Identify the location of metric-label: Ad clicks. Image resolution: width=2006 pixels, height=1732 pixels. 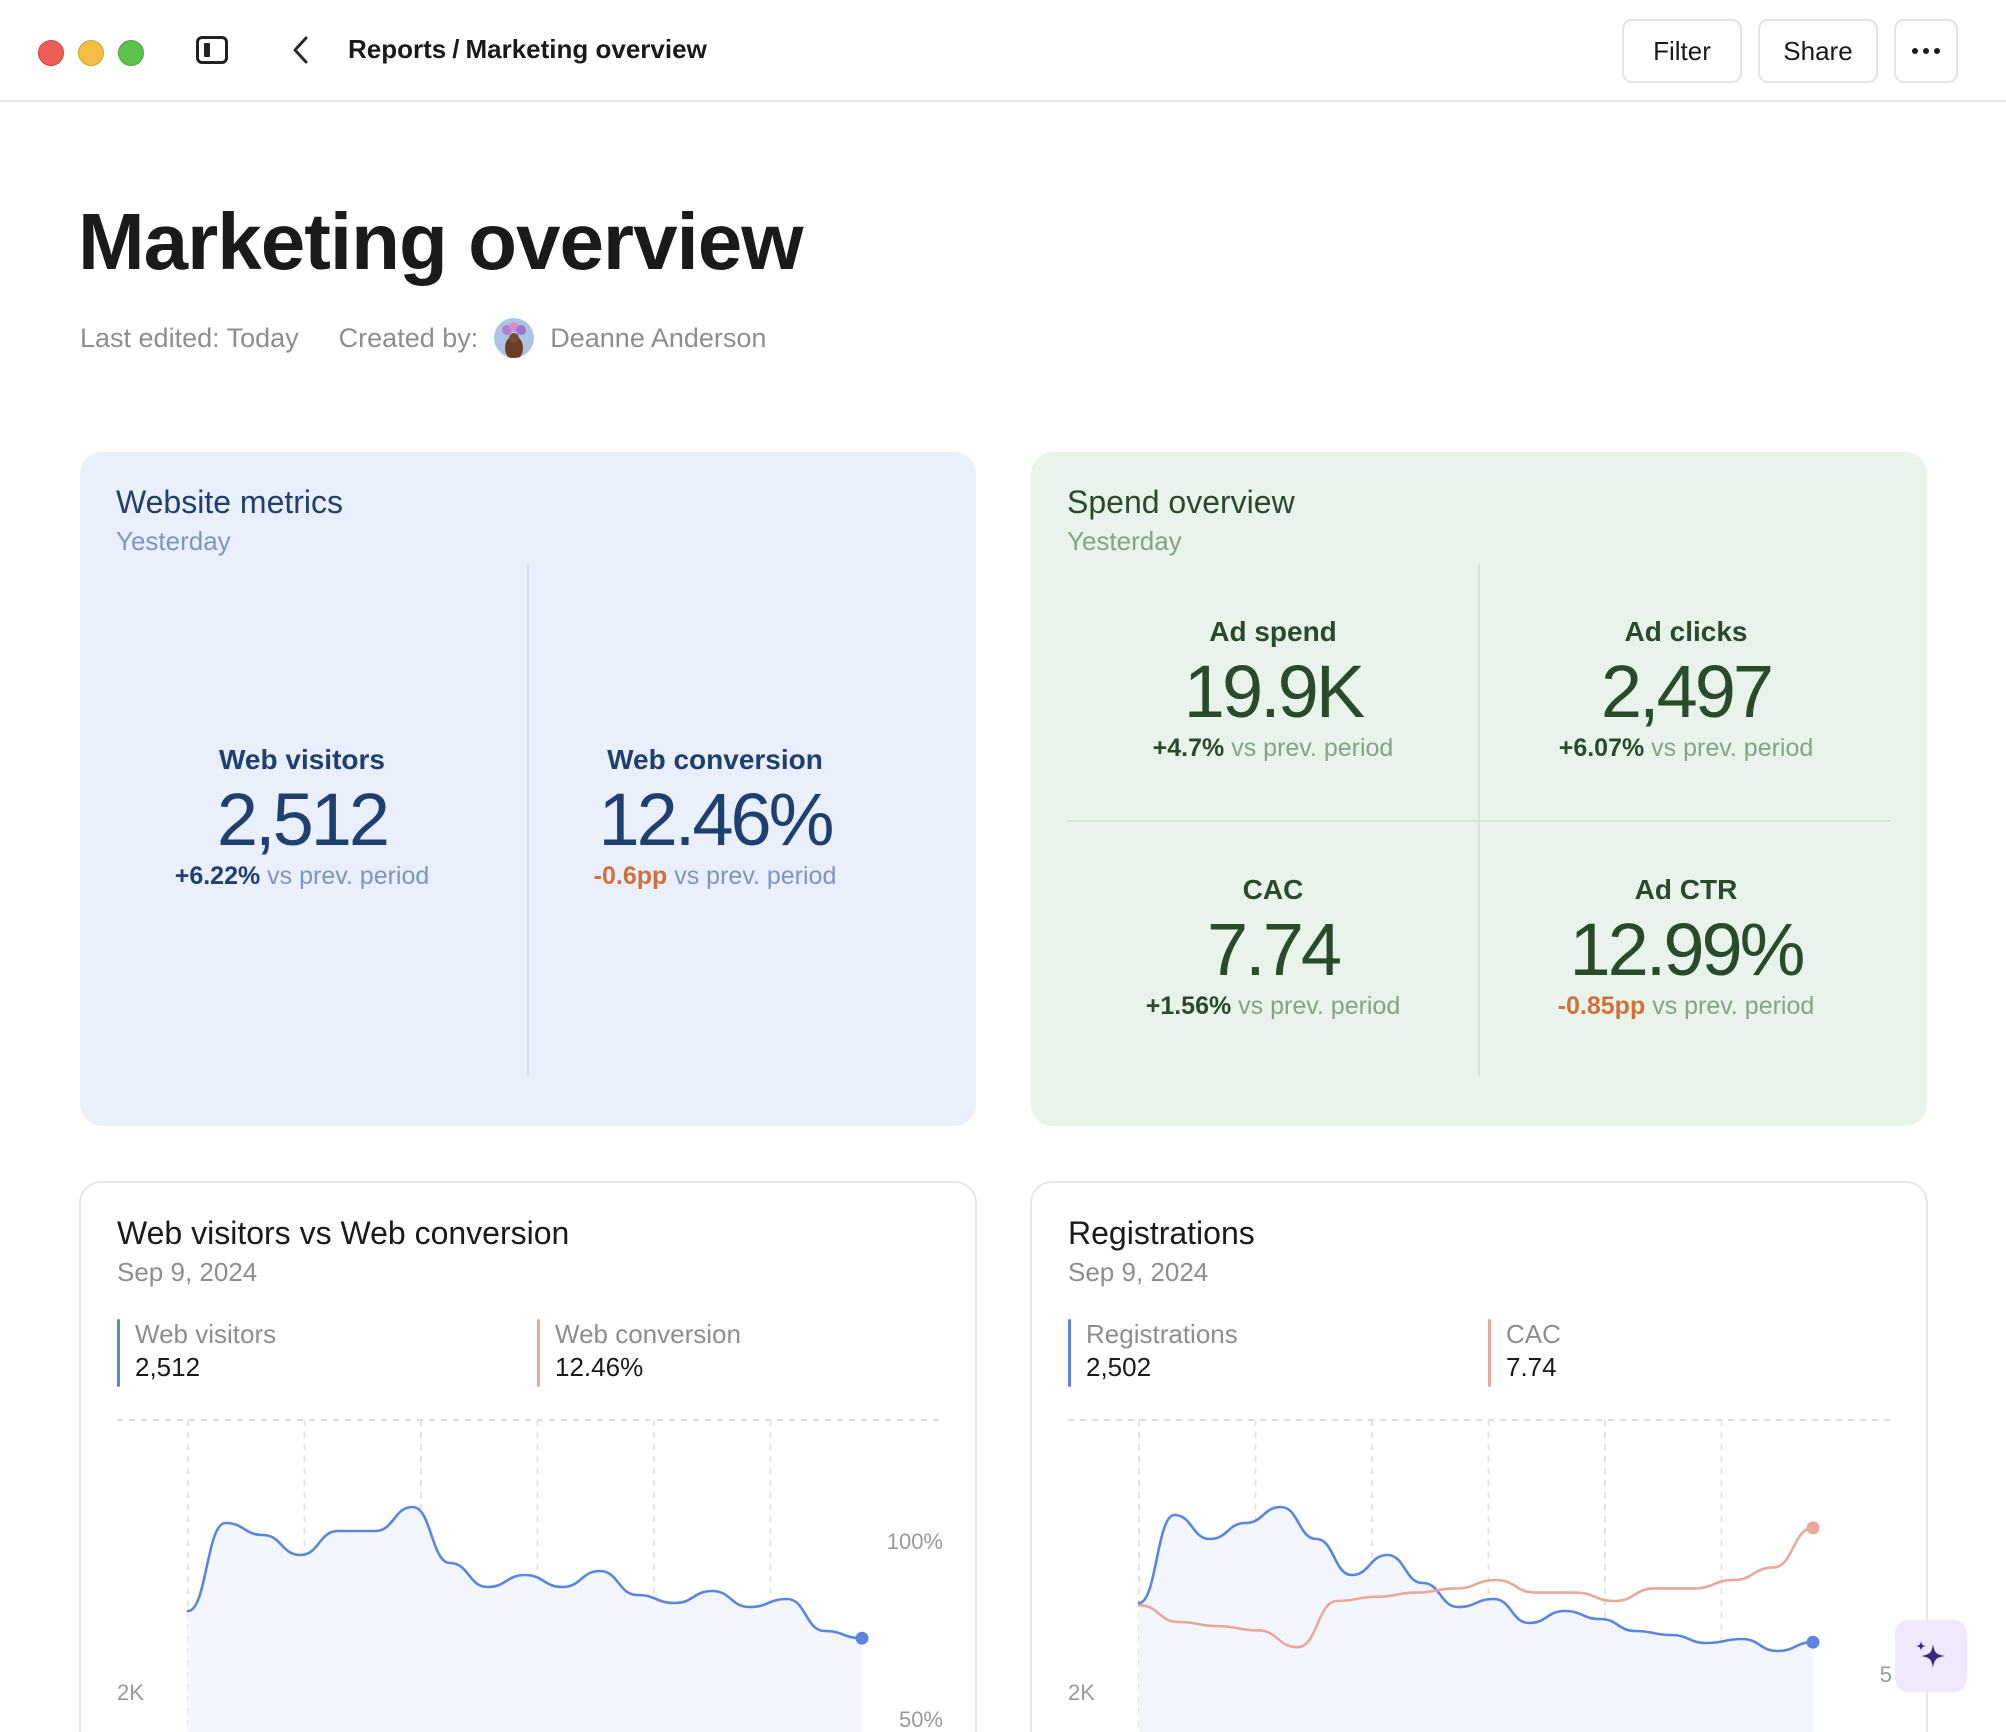
(1686, 631).